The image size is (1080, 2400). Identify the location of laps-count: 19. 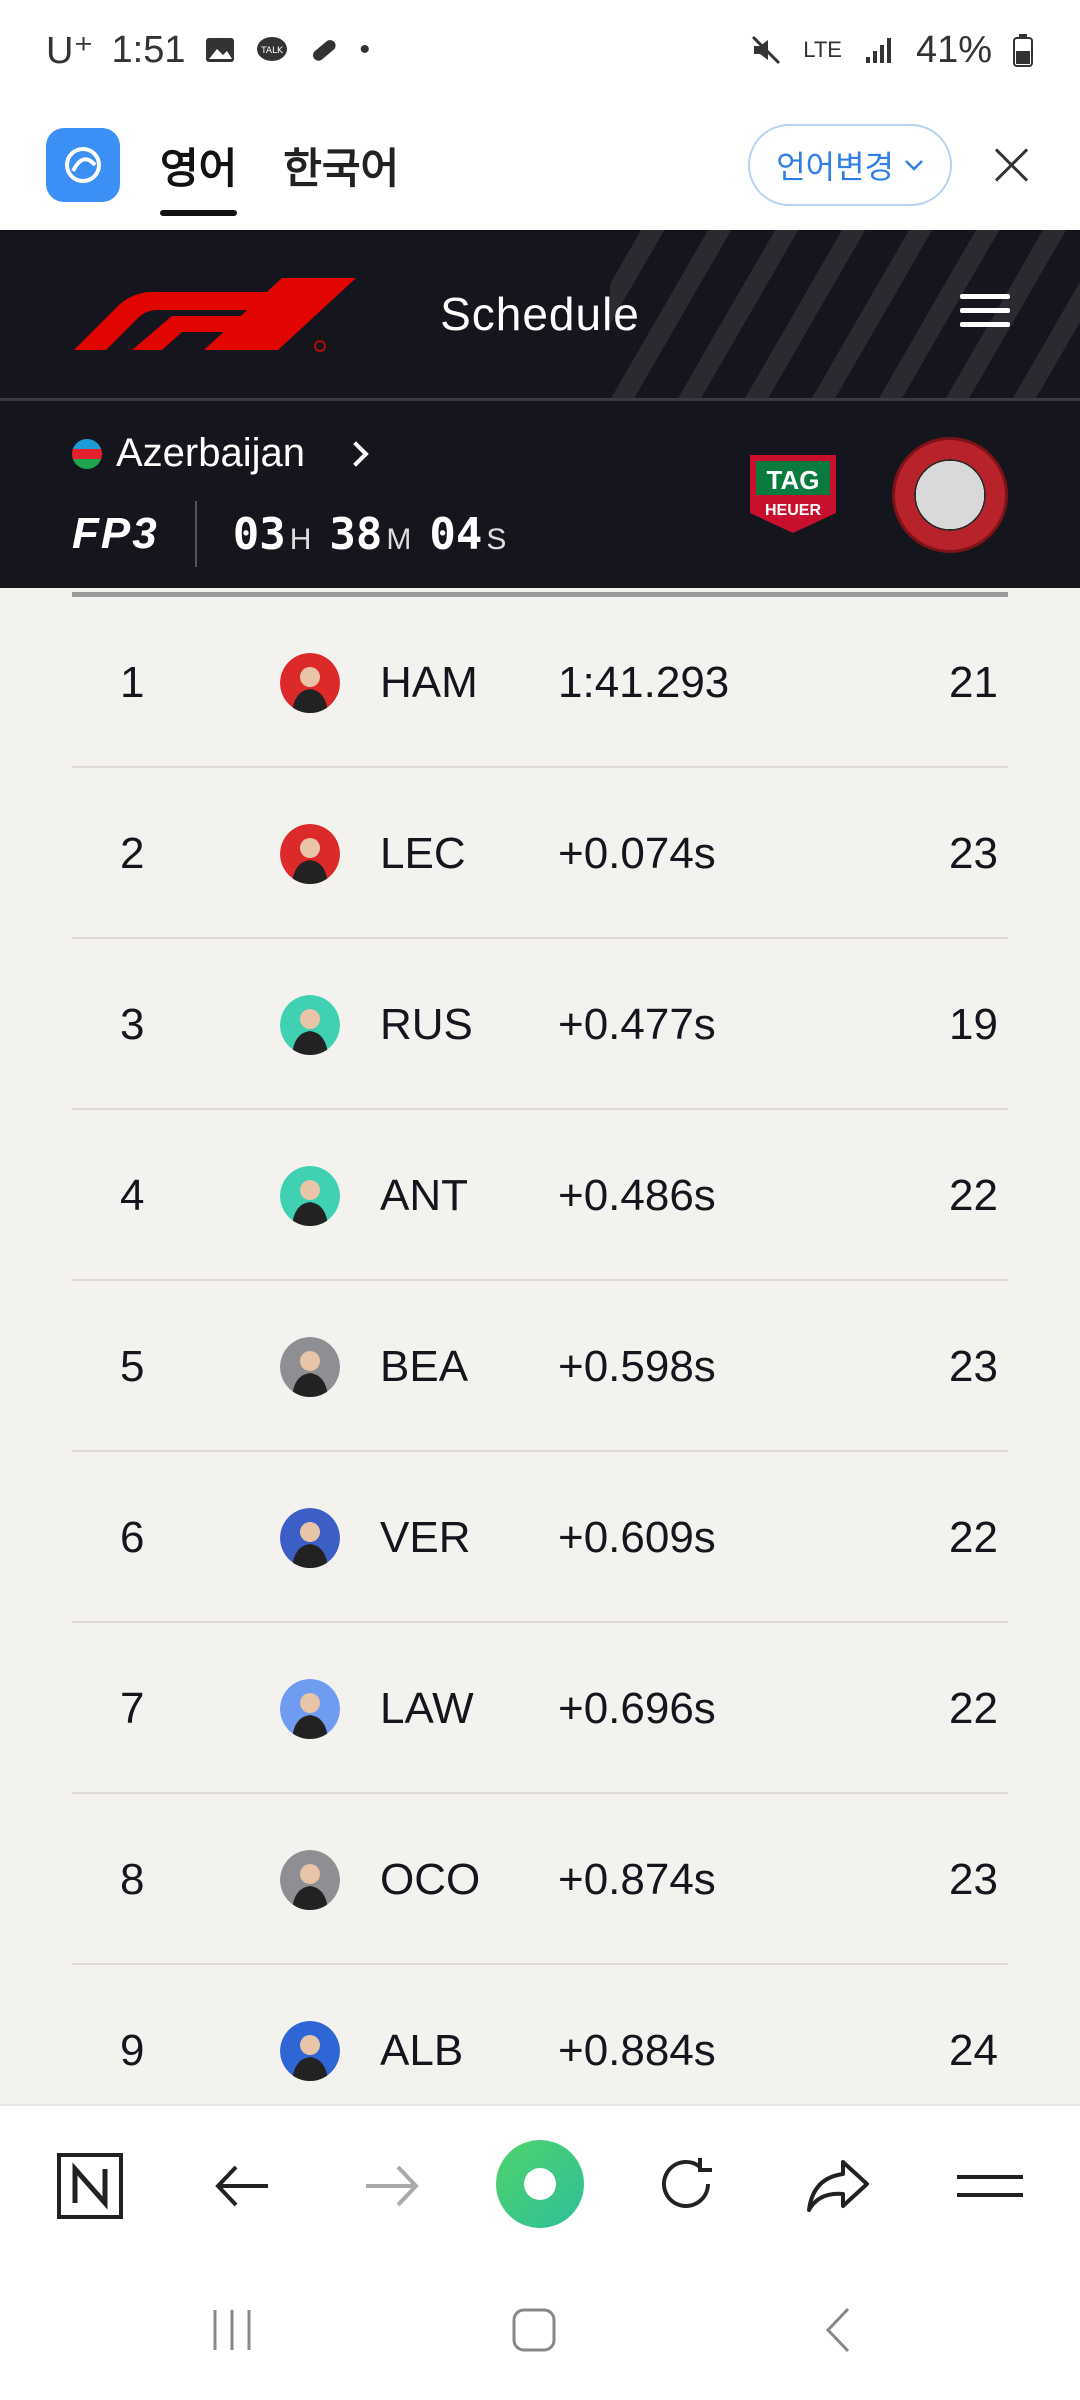
(973, 1024).